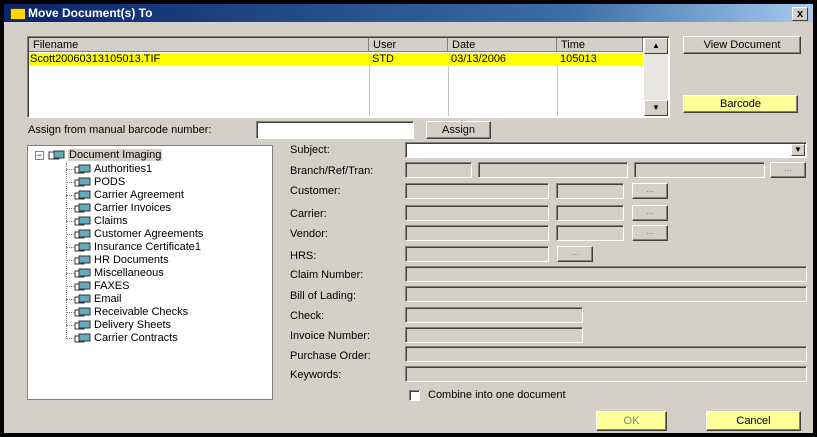 The height and width of the screenshot is (437, 817). What do you see at coordinates (479, 59) in the screenshot?
I see `cell-date: 03/13/2006` at bounding box center [479, 59].